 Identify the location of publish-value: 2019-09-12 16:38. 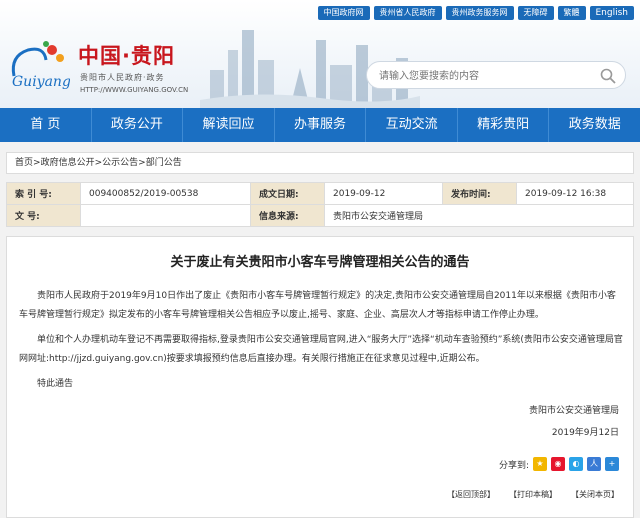
(575, 193).